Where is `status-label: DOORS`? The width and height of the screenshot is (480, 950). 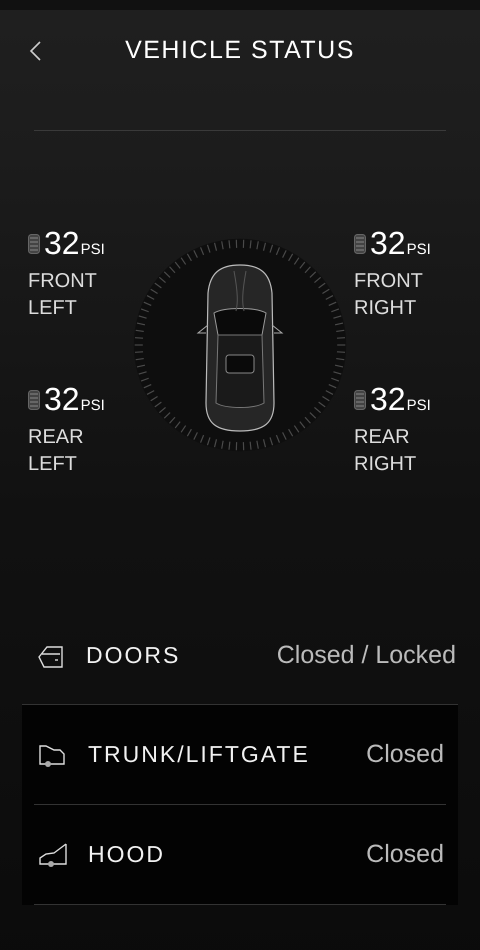 status-label: DOORS is located at coordinates (133, 655).